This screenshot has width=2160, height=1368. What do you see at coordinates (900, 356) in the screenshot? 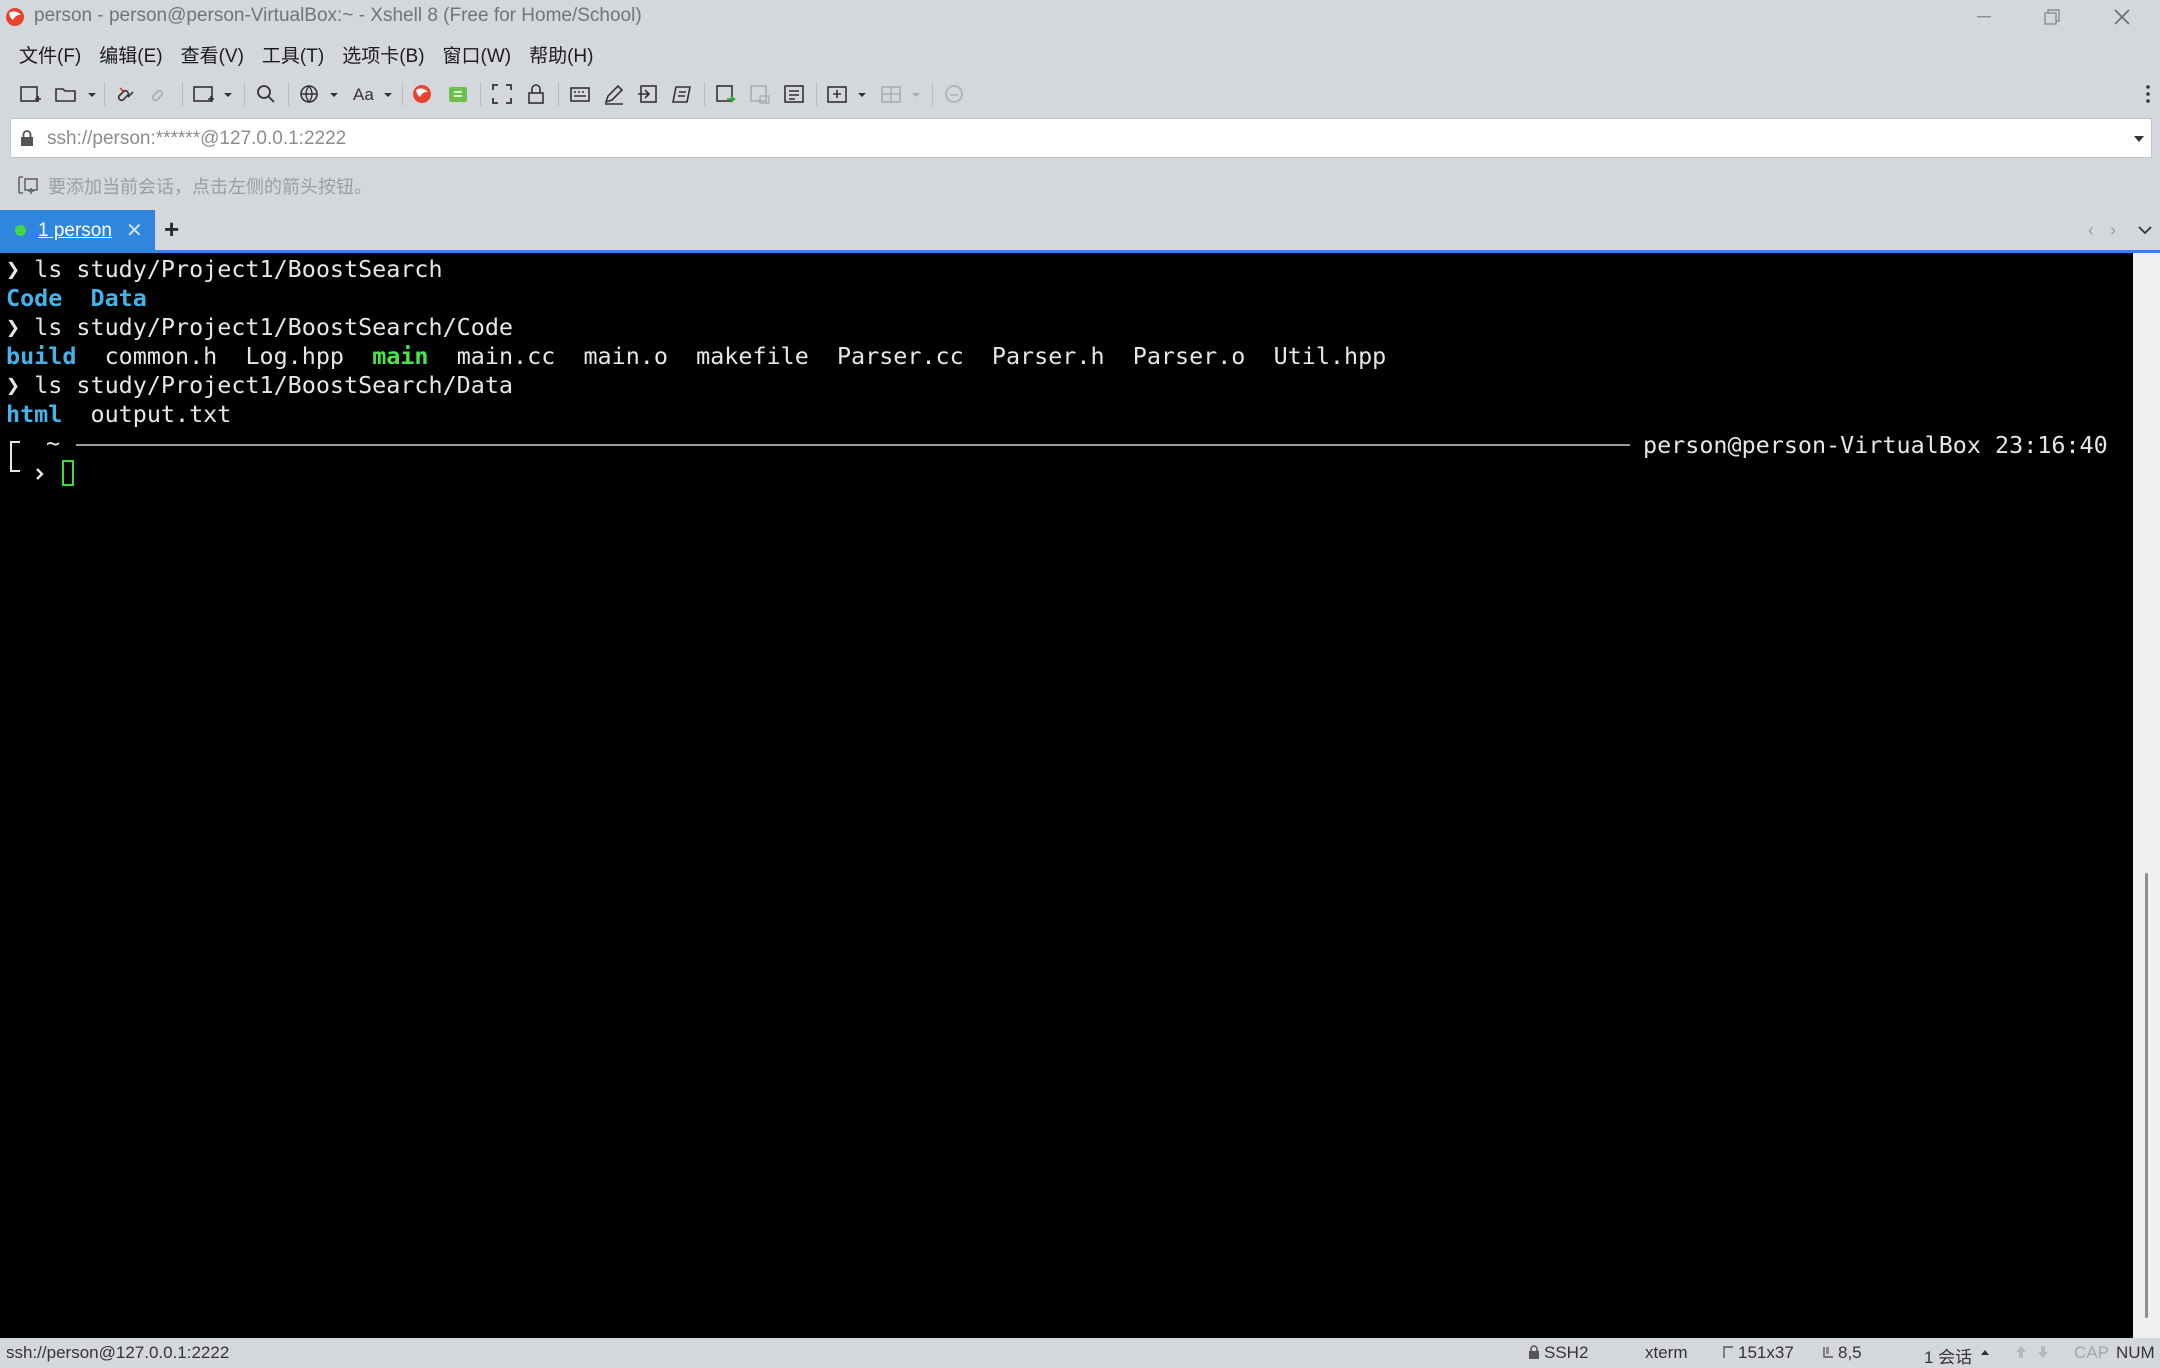
I see `file-entry: Parser.cc` at bounding box center [900, 356].